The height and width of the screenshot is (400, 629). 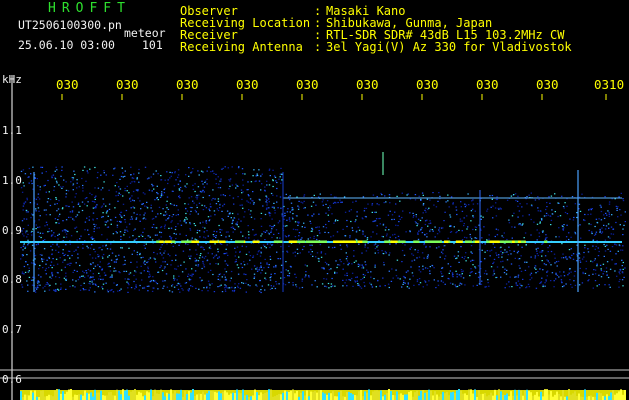 What do you see at coordinates (427, 84) in the screenshot?
I see `x-tick-label: 030` at bounding box center [427, 84].